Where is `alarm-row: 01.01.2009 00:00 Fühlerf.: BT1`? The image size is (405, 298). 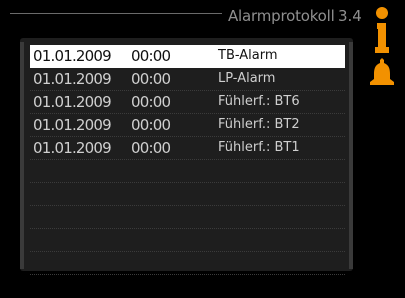 alarm-row: 01.01.2009 00:00 Fühlerf.: BT1 is located at coordinates (187, 148).